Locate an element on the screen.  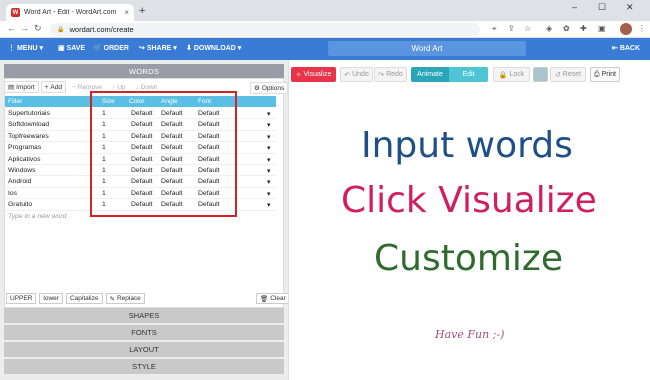
save-button: ▣ SAVE is located at coordinates (71, 48).